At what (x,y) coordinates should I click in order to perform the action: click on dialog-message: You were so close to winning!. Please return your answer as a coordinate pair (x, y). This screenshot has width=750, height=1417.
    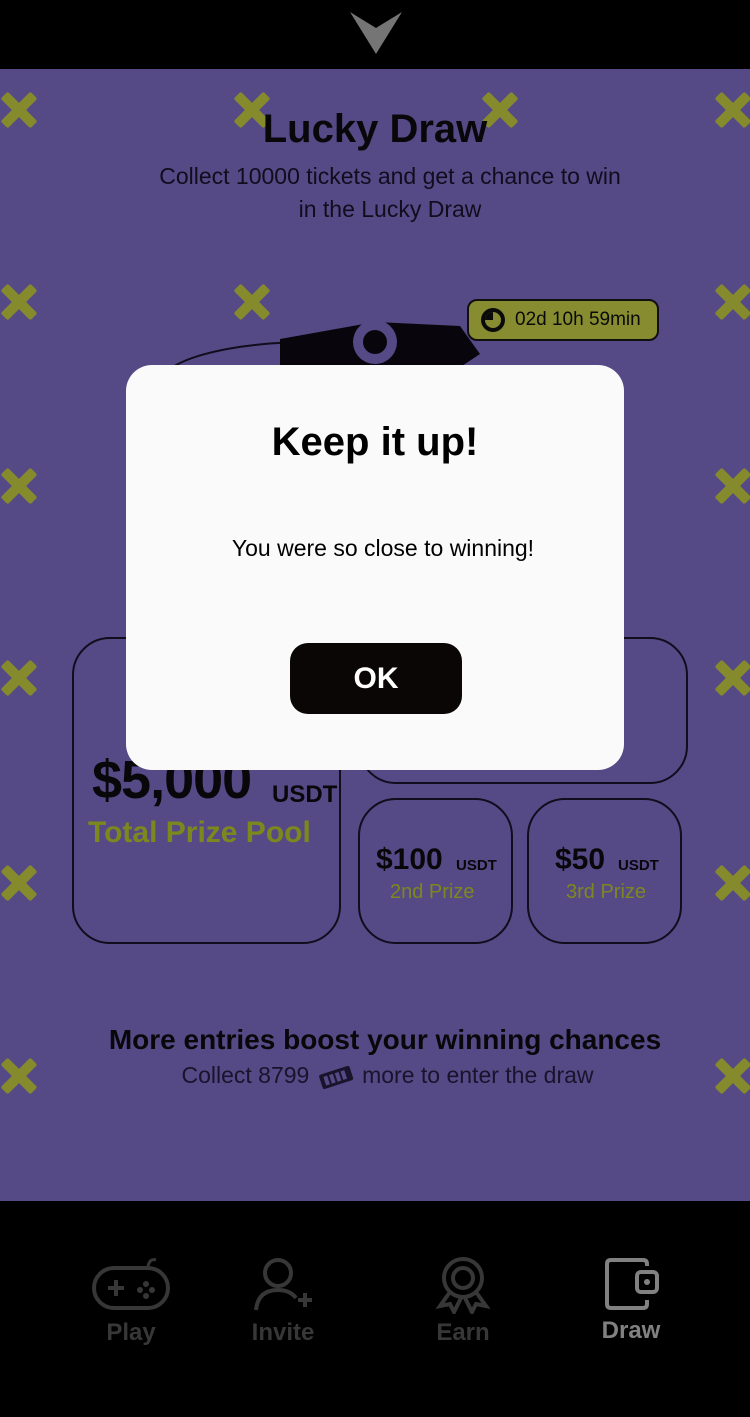
    Looking at the image, I should click on (383, 548).